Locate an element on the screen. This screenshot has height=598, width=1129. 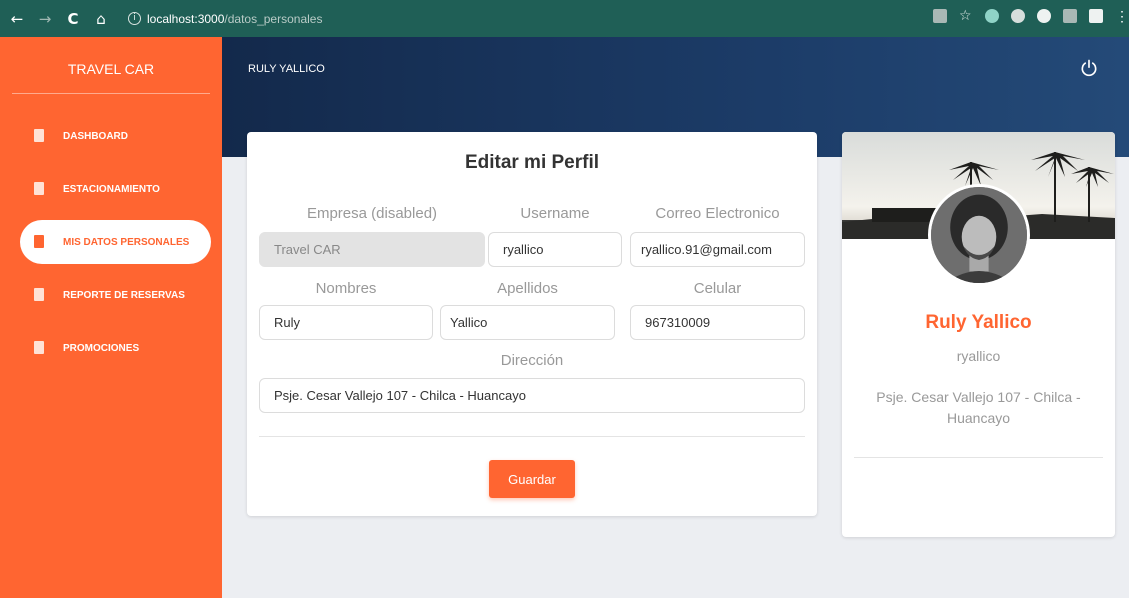
extensions-area: ☆ ⋮ is located at coordinates (1031, 86).